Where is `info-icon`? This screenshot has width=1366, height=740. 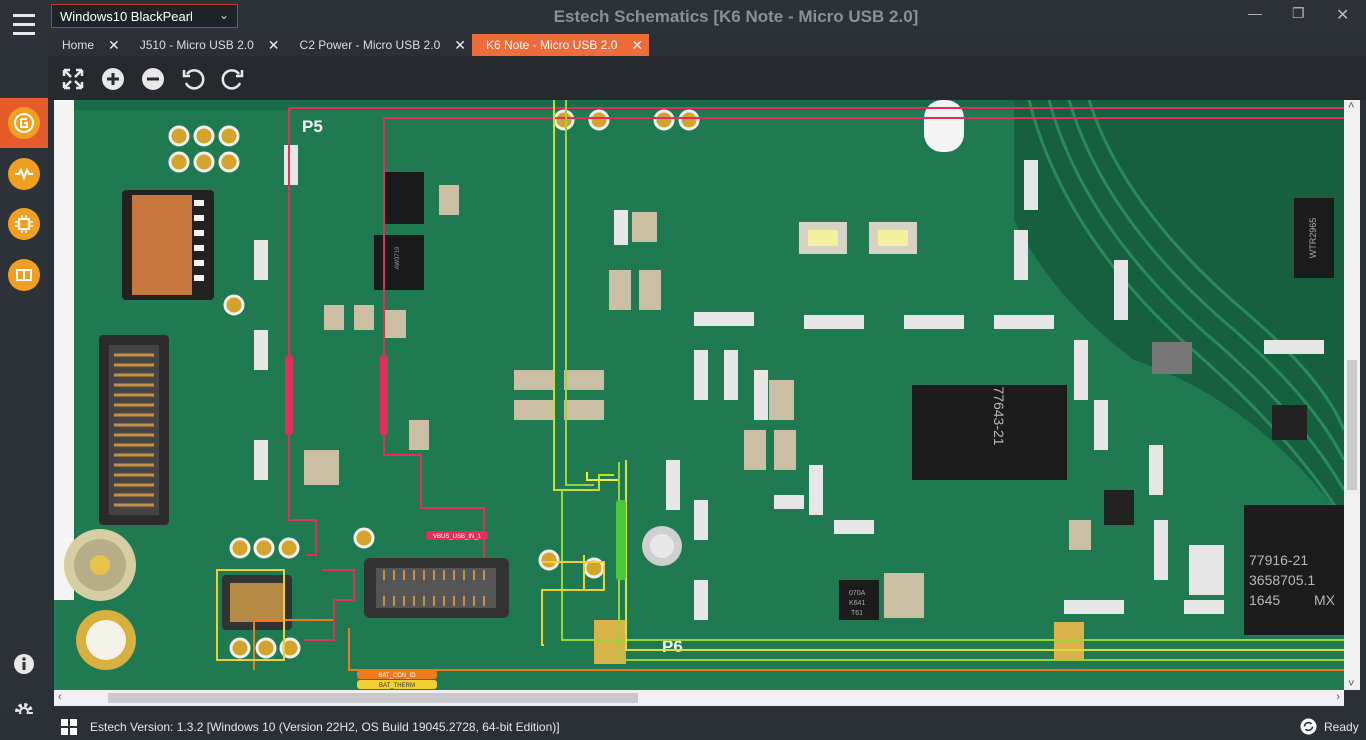 info-icon is located at coordinates (24, 666).